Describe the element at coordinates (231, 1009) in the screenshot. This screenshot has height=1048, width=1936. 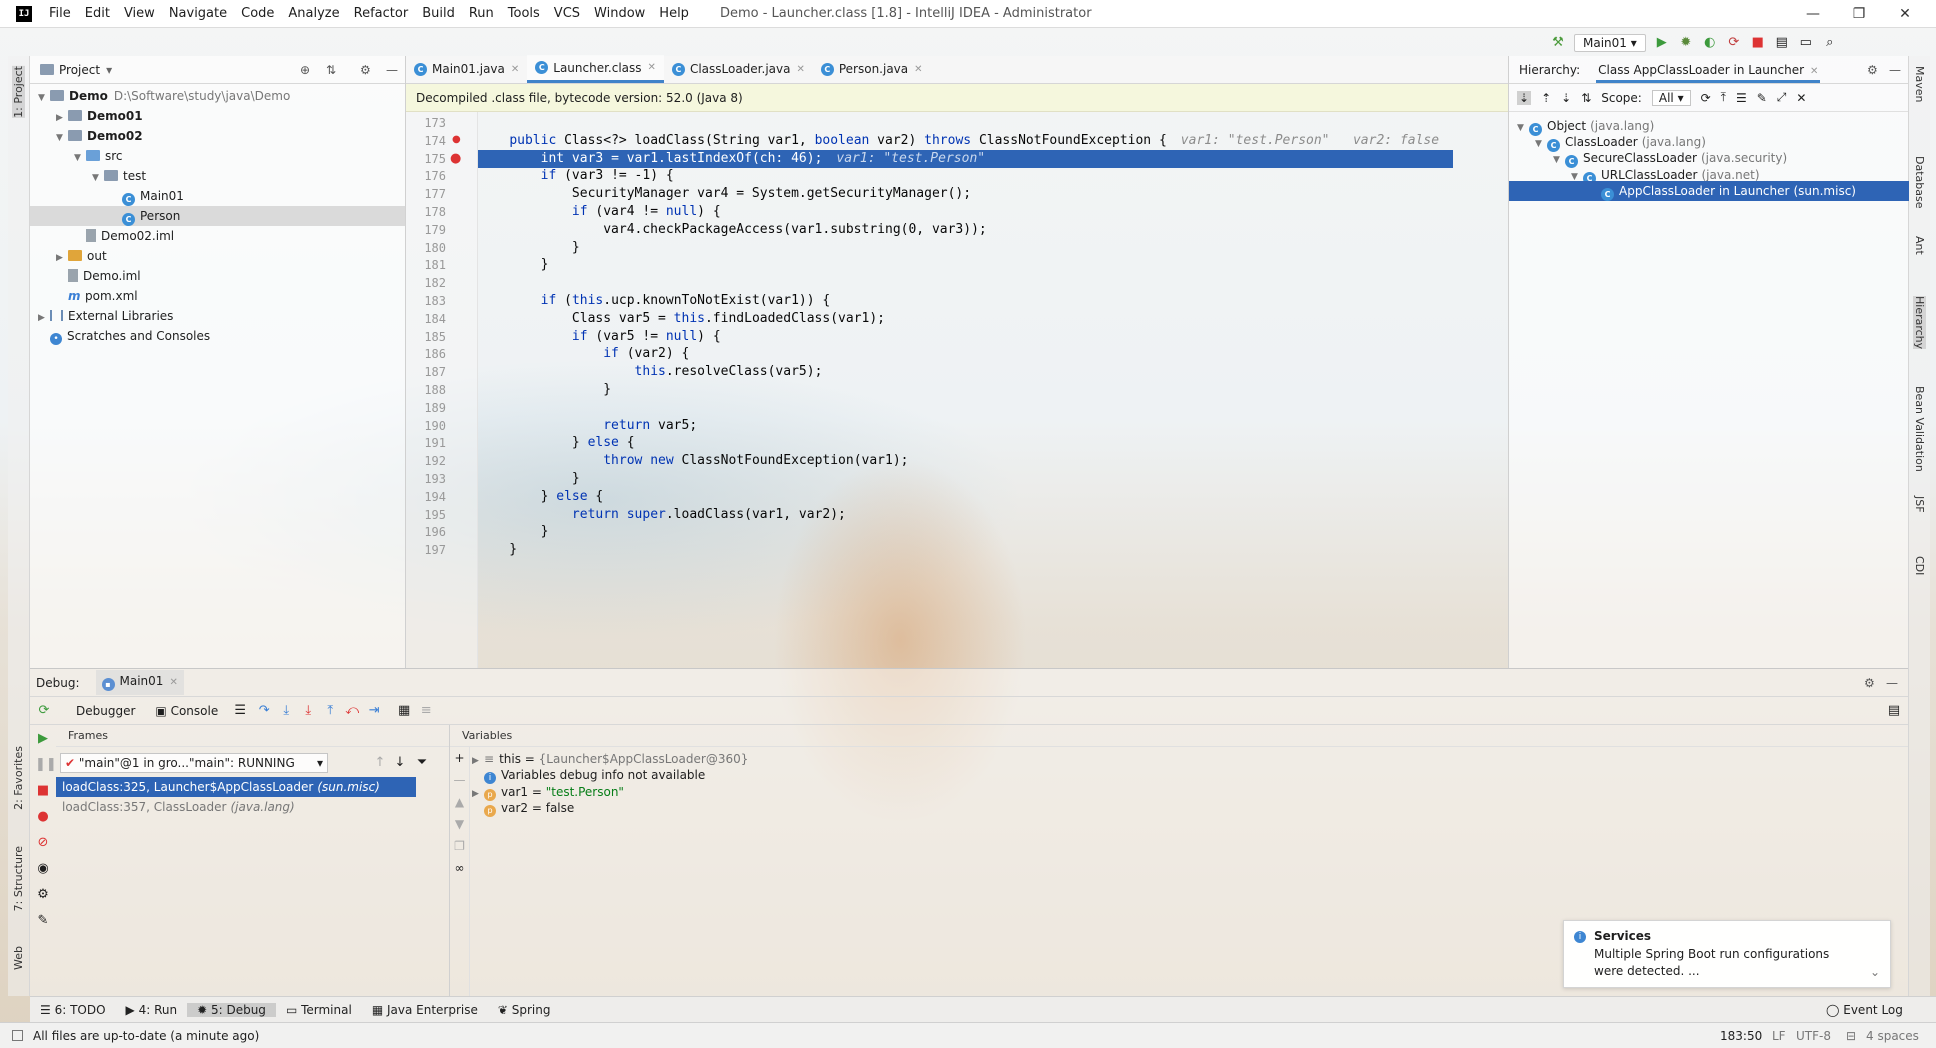
I see `bottom-tab: ✹ 5: Debug` at that location.